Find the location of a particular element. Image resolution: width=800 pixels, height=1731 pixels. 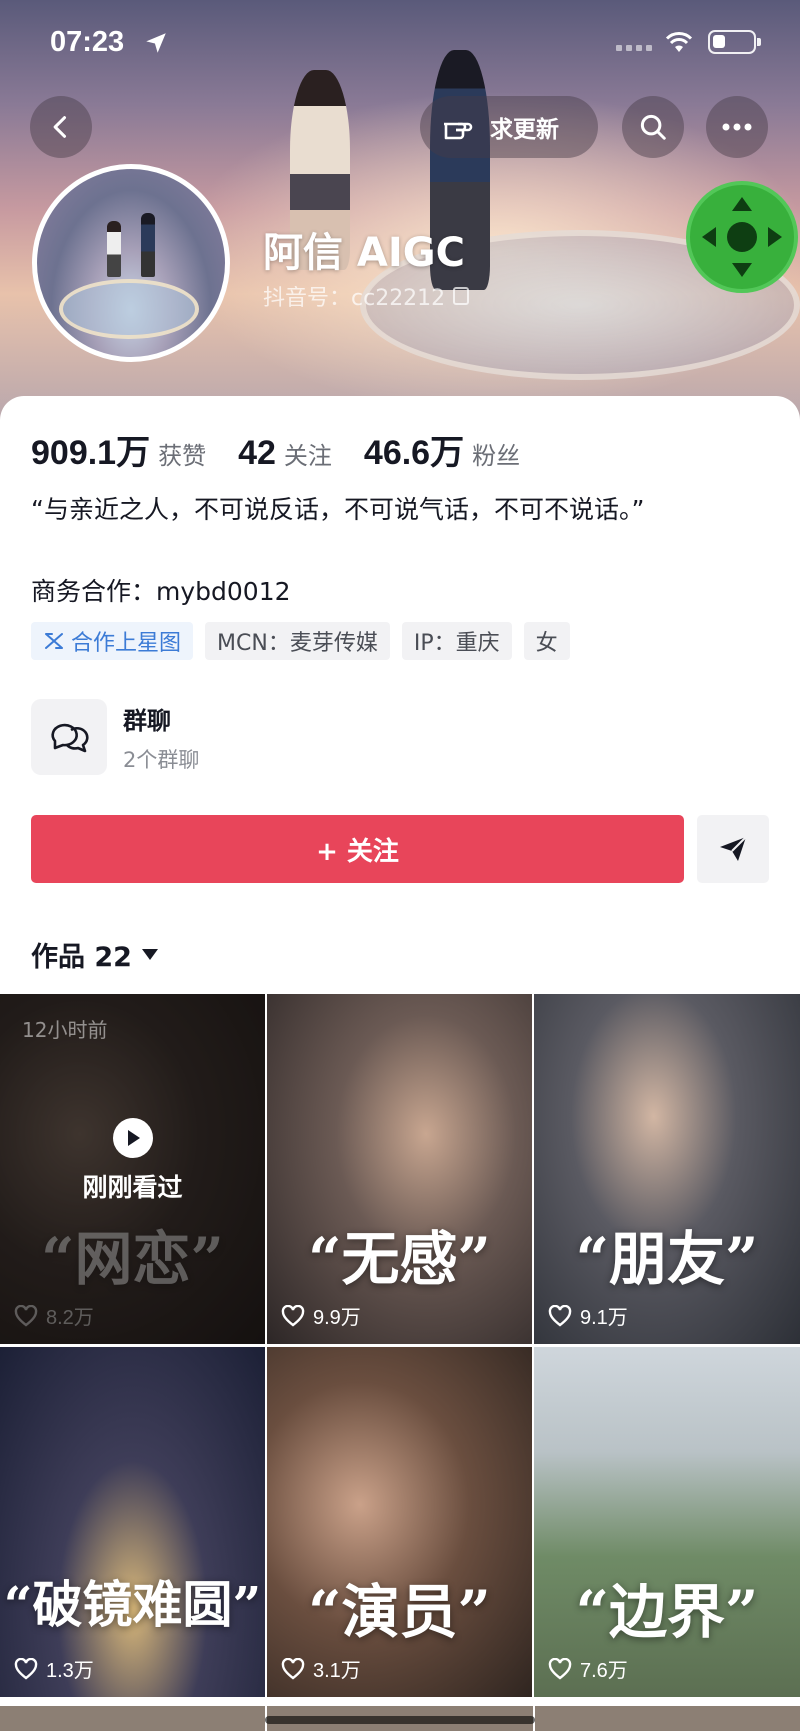

back-button is located at coordinates (61, 127).